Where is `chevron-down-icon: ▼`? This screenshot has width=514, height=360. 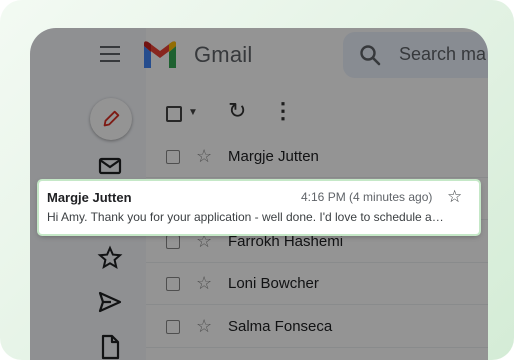
chevron-down-icon: ▼ is located at coordinates (193, 112).